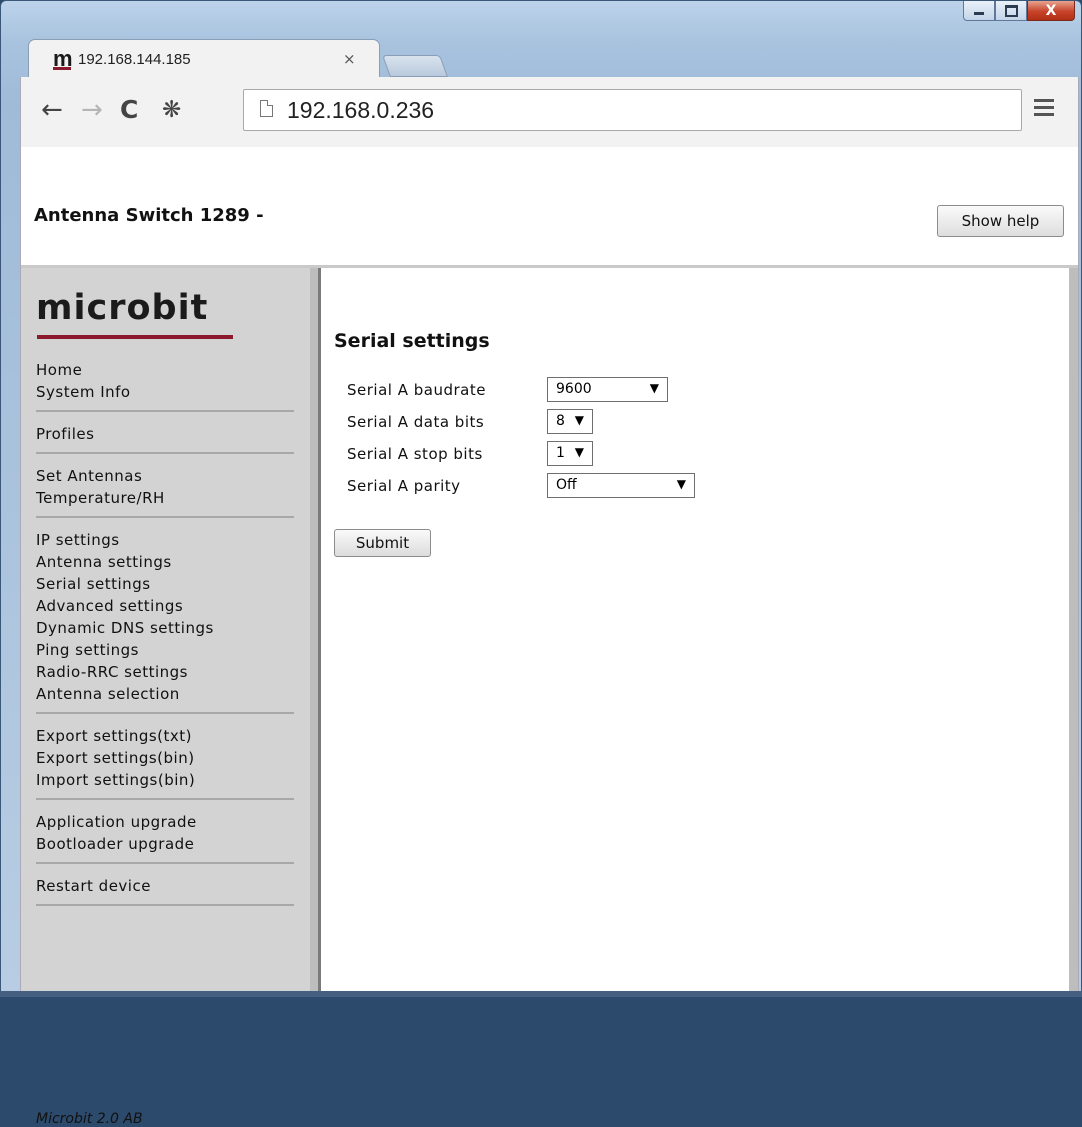 This screenshot has width=1082, height=1127. I want to click on sidebar-item-advanced-settings: Advanced settings, so click(165, 606).